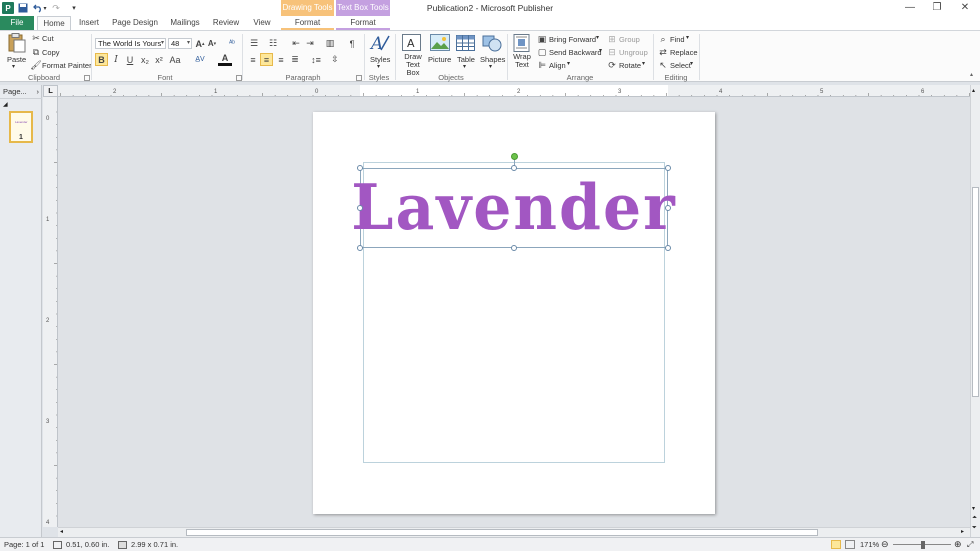 The image size is (980, 551). I want to click on cut-button: Cut, so click(48, 38).